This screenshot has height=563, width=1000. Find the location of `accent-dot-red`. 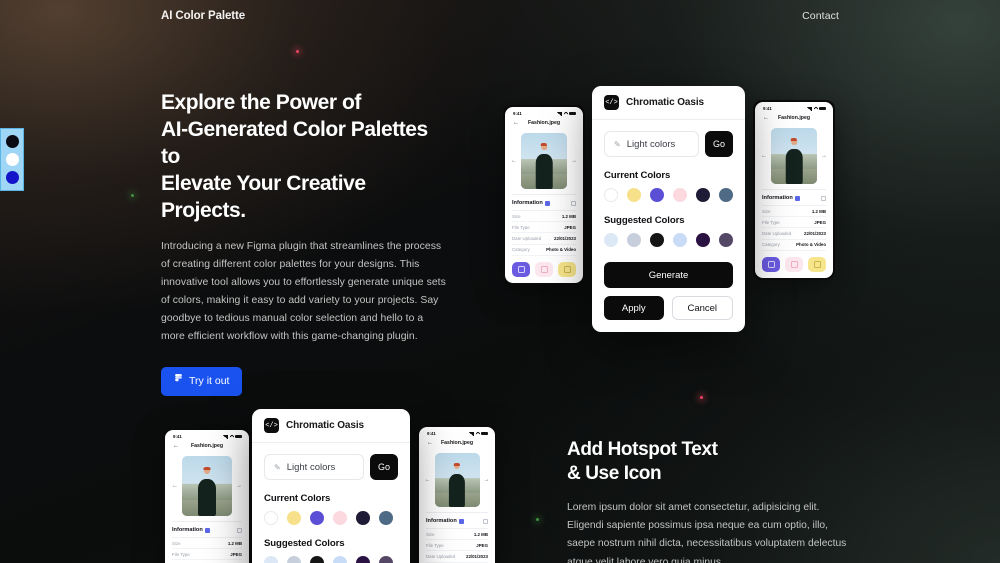

accent-dot-red is located at coordinates (297, 51).